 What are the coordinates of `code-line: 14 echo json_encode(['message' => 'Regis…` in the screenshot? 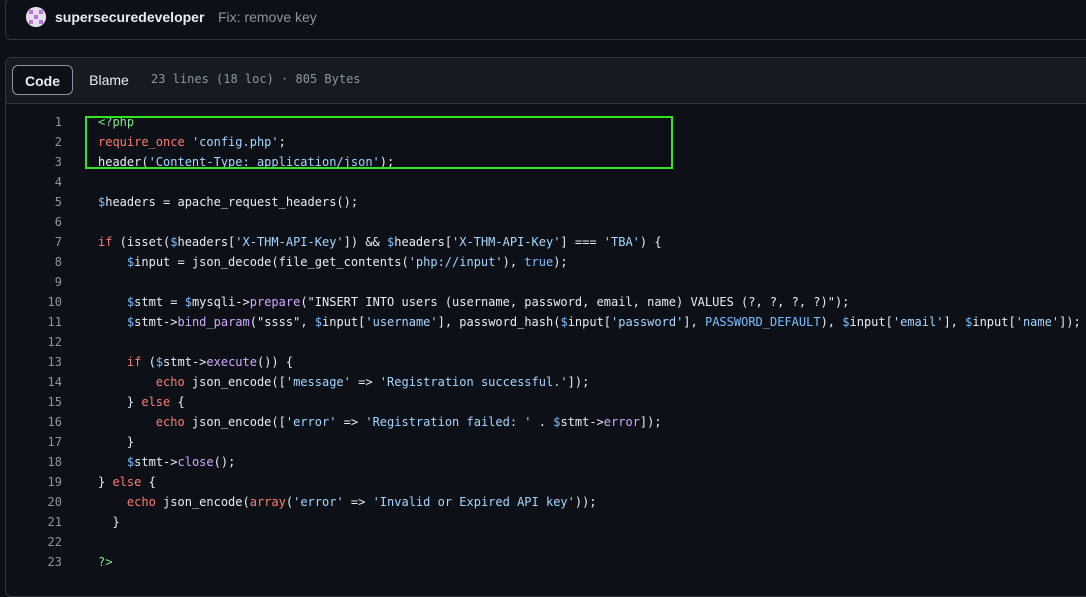 It's located at (546, 382).